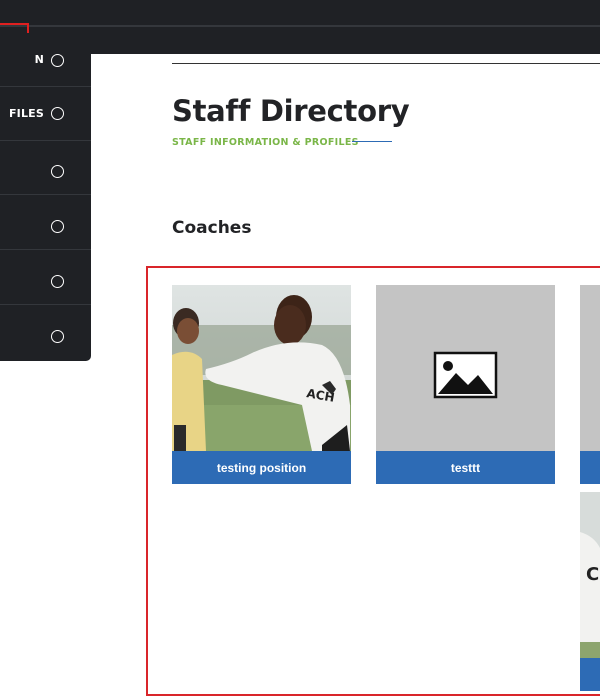  What do you see at coordinates (265, 142) in the screenshot?
I see `page-subtitle: STAFF INFORMATION & PROFILES` at bounding box center [265, 142].